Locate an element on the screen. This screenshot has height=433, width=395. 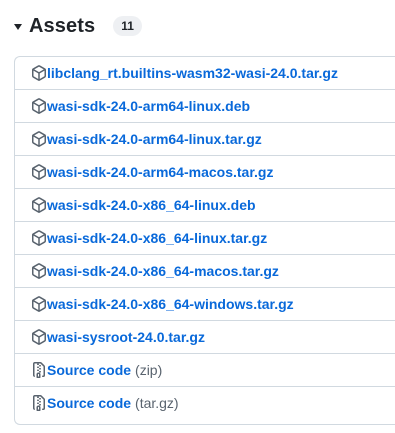
asset-row: wasi-sdk-24.0-x86_64-macos.tar.gz is located at coordinates (205, 270).